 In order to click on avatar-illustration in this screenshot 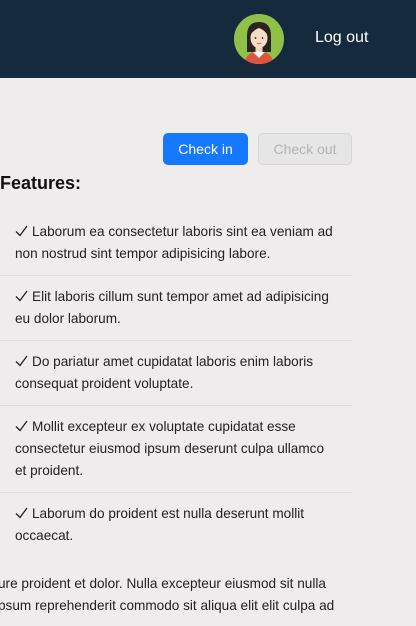, I will do `click(259, 39)`.